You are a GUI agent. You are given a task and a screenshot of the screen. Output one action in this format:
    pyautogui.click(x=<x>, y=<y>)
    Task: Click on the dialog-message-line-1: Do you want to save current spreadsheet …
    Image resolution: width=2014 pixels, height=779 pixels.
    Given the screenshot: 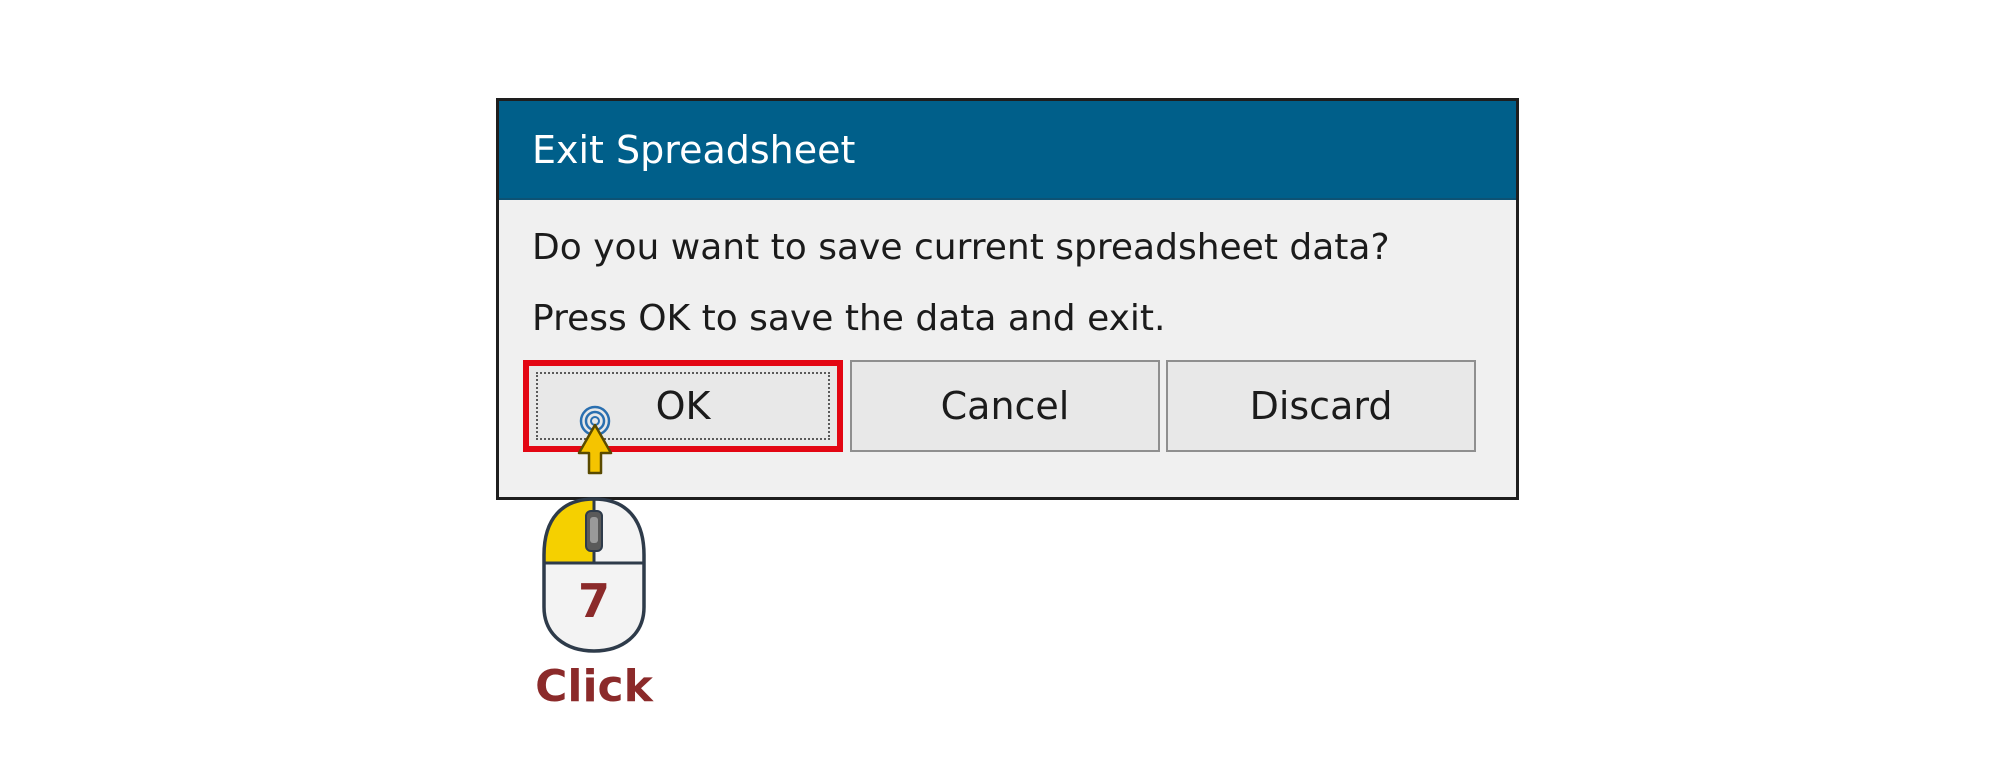 What is the action you would take?
    pyautogui.click(x=961, y=247)
    